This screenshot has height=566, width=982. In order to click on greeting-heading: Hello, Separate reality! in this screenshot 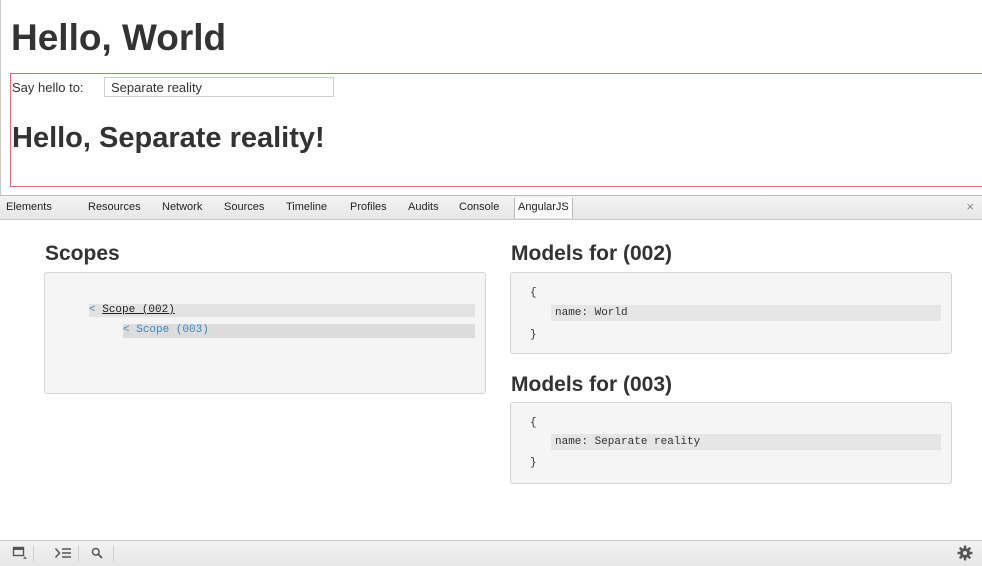, I will do `click(168, 138)`.